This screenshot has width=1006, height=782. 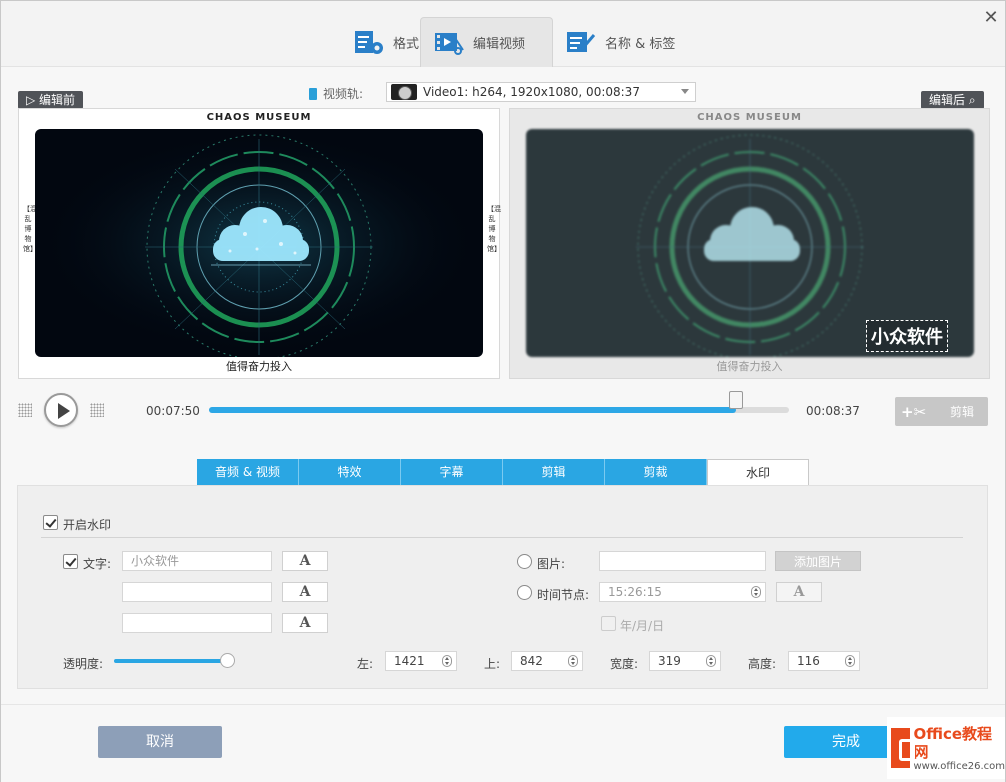 I want to click on cut-button: +✂ 剪辑, so click(x=941, y=411).